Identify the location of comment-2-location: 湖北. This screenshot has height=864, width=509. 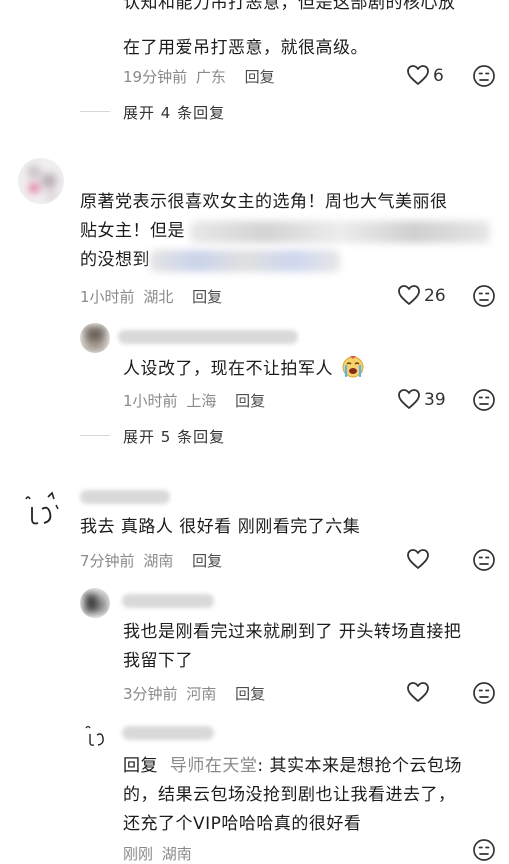
(158, 297).